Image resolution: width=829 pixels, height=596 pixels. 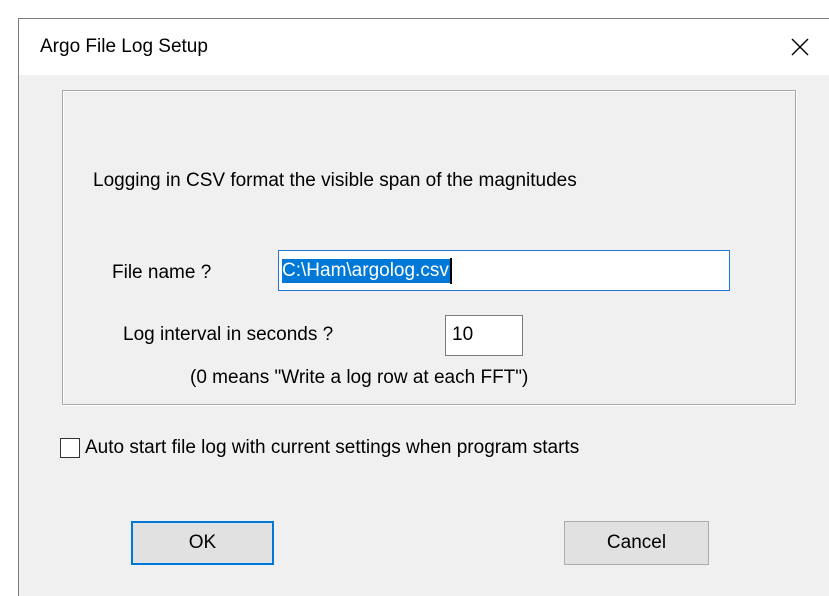 I want to click on window-border-left, so click(x=18, y=307).